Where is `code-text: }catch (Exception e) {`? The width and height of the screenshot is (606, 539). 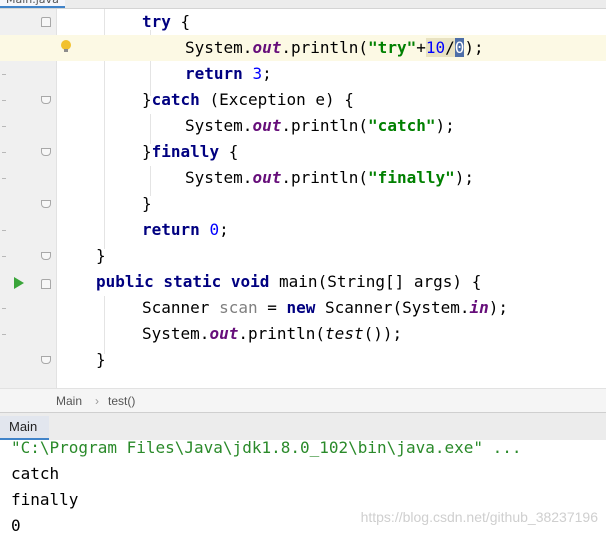 code-text: }catch (Exception e) { is located at coordinates (248, 100).